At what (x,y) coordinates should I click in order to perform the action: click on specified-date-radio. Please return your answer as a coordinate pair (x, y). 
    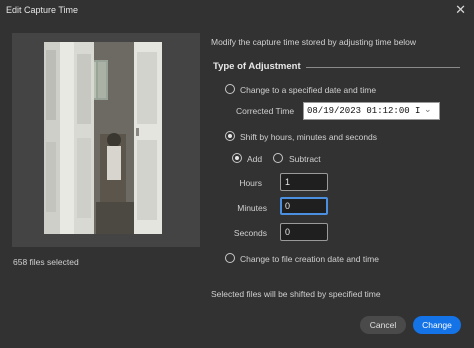
    Looking at the image, I should click on (230, 89).